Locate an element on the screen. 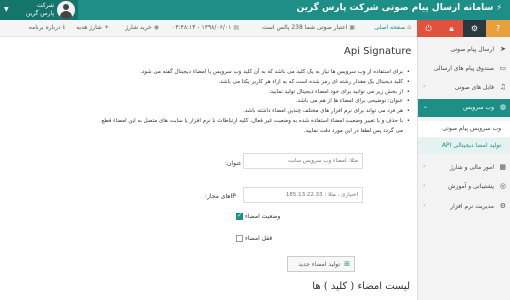  home-icon: ⌂ is located at coordinates (409, 27).